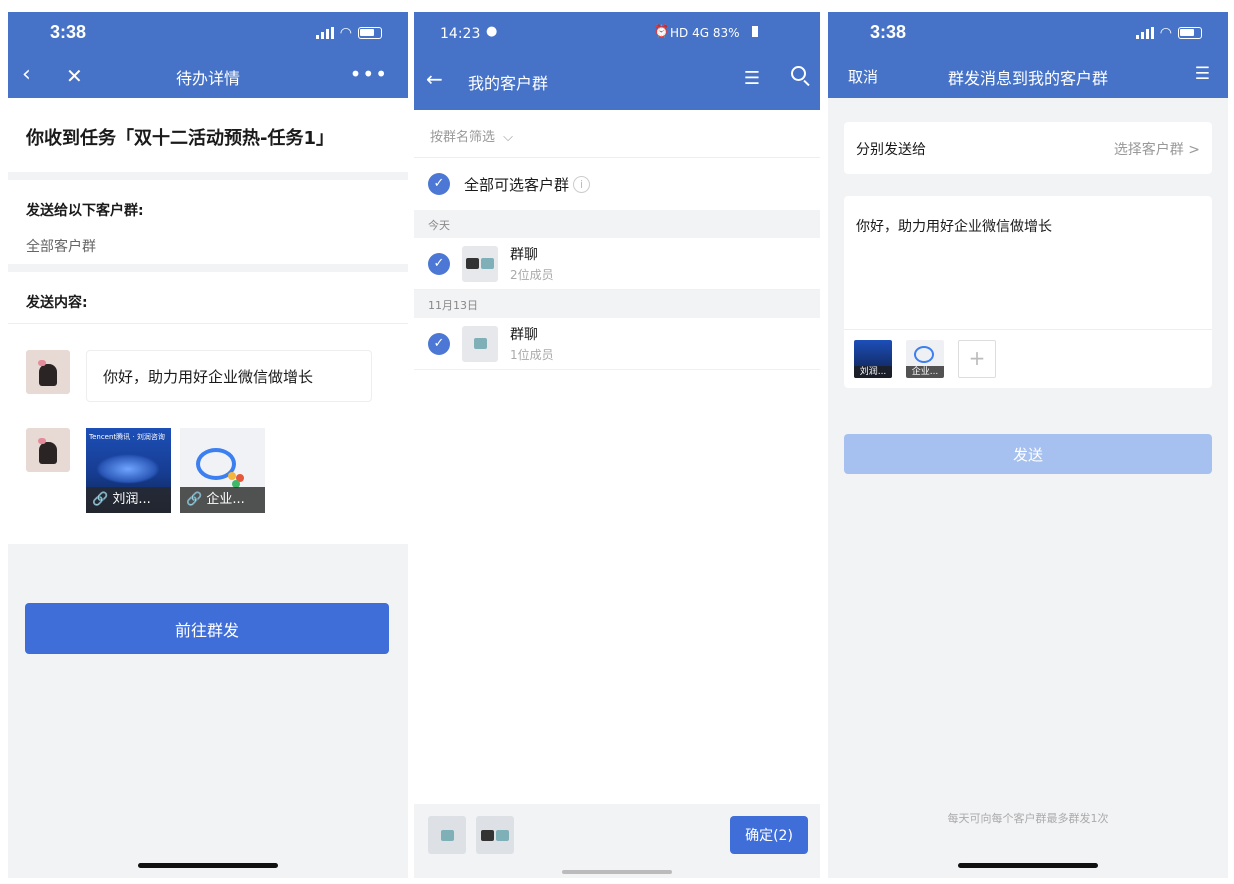 This screenshot has width=1234, height=884. I want to click on header: 14:23 ● ⏰ HD 4G 83% ← 我的客户群 ☰, so click(617, 61).